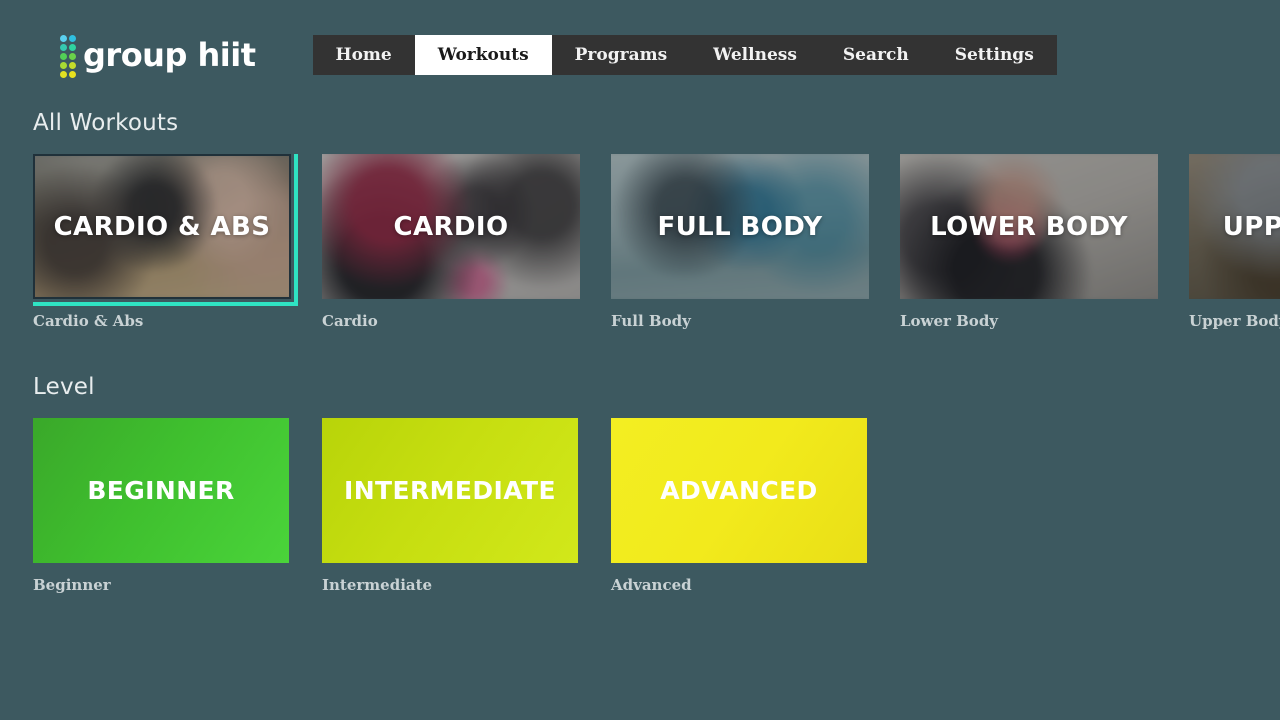 This screenshot has width=1280, height=720. What do you see at coordinates (350, 321) in the screenshot?
I see `card-caption: Cardio` at bounding box center [350, 321].